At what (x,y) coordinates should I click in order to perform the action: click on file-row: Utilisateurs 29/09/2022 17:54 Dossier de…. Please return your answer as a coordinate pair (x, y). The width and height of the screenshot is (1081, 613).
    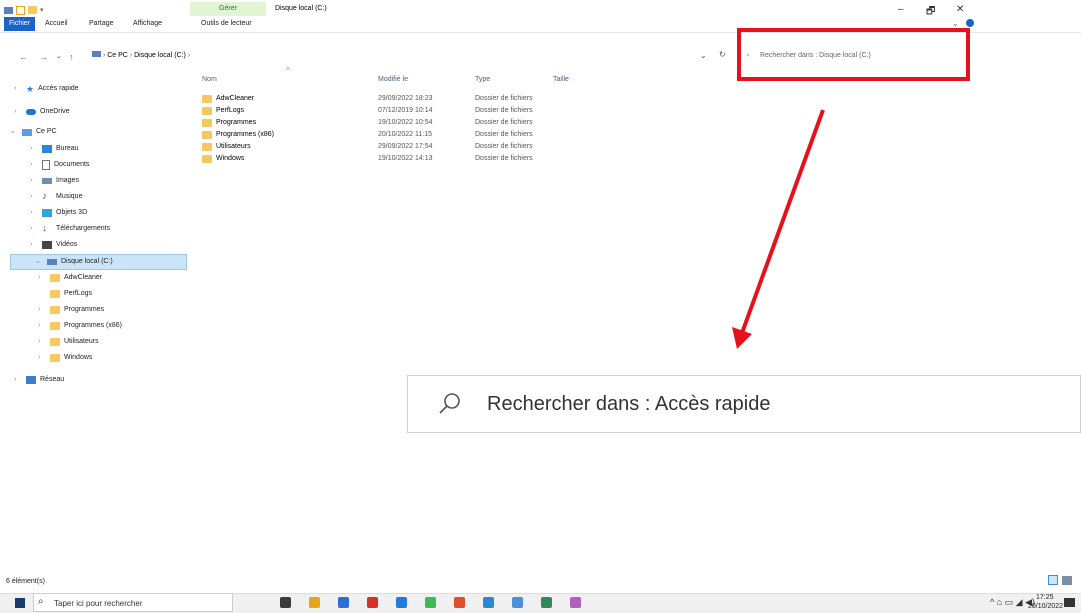
    Looking at the image, I should click on (380, 147).